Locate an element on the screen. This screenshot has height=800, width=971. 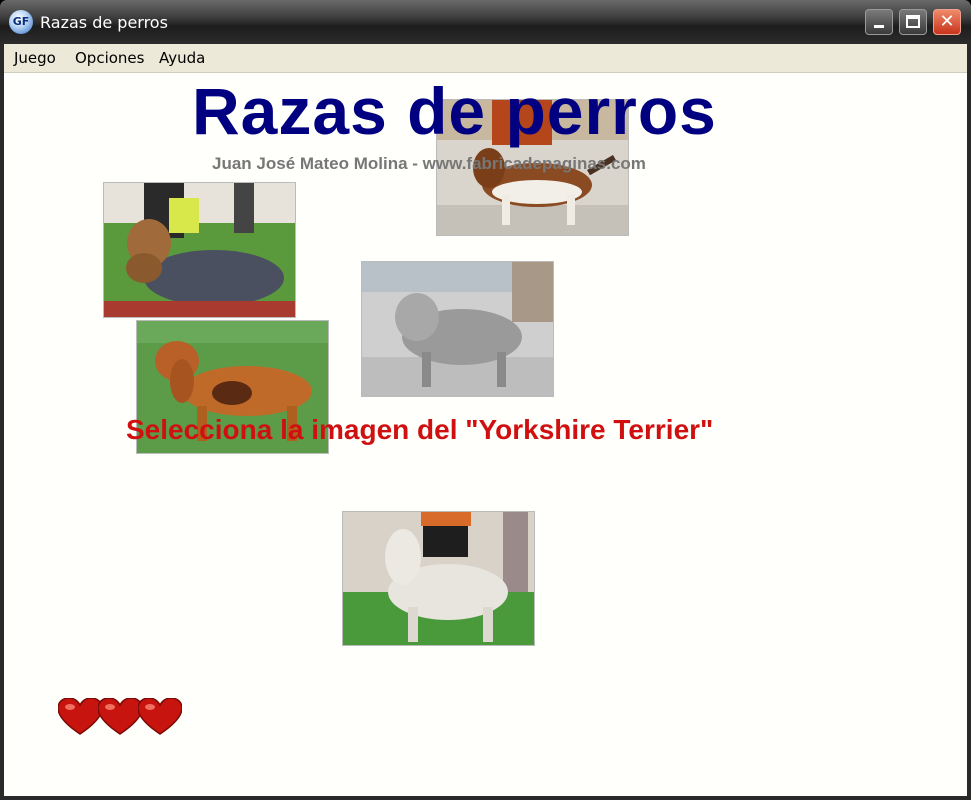
lives-indicator is located at coordinates (123, 718).